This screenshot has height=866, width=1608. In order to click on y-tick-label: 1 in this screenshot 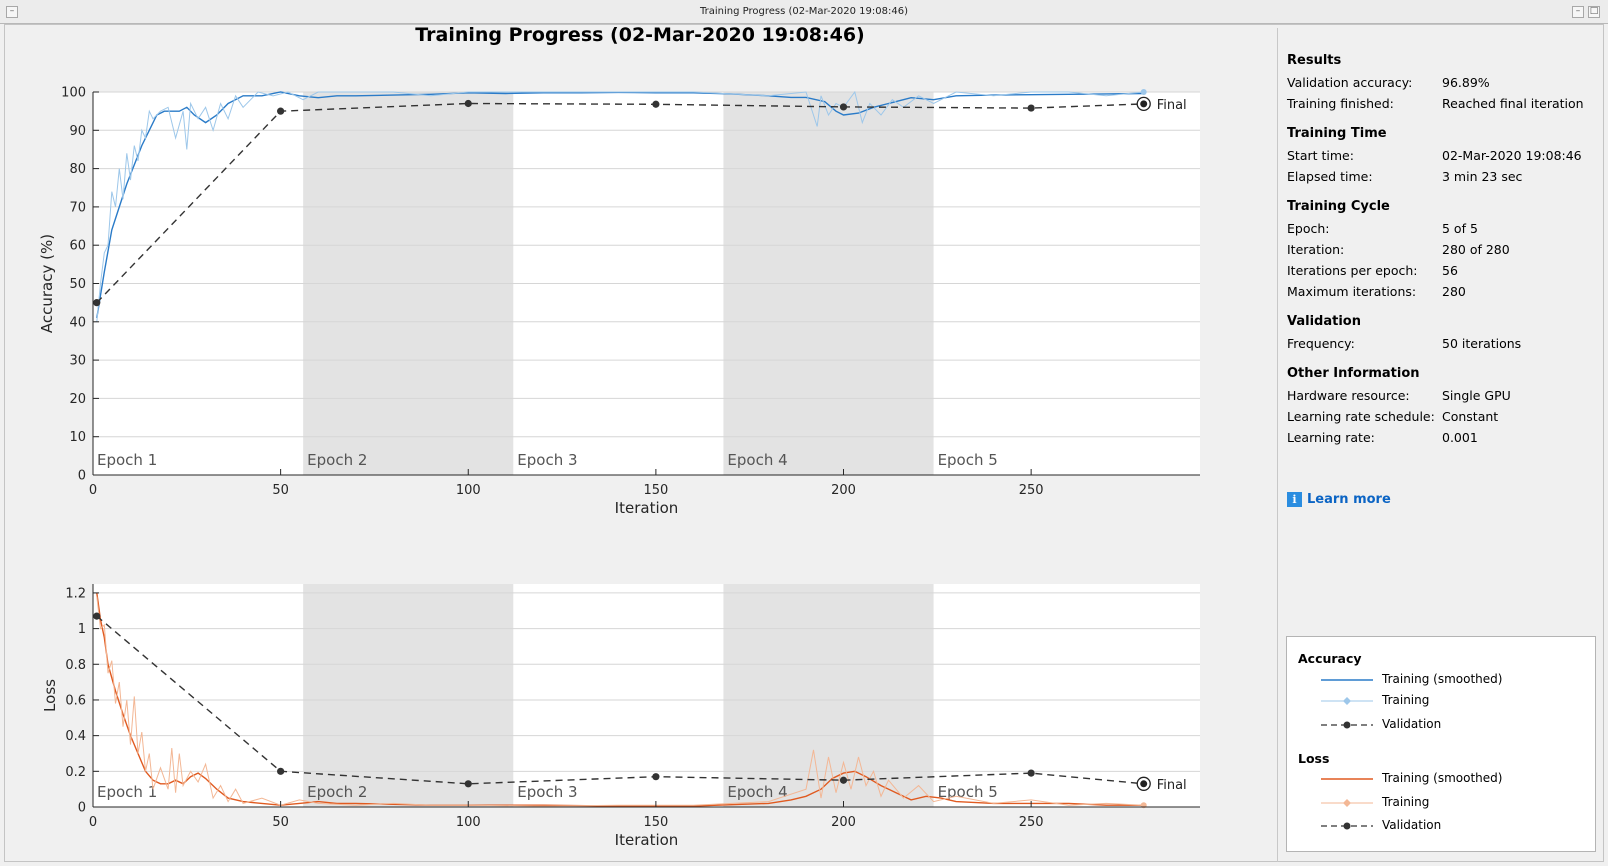, I will do `click(82, 629)`.